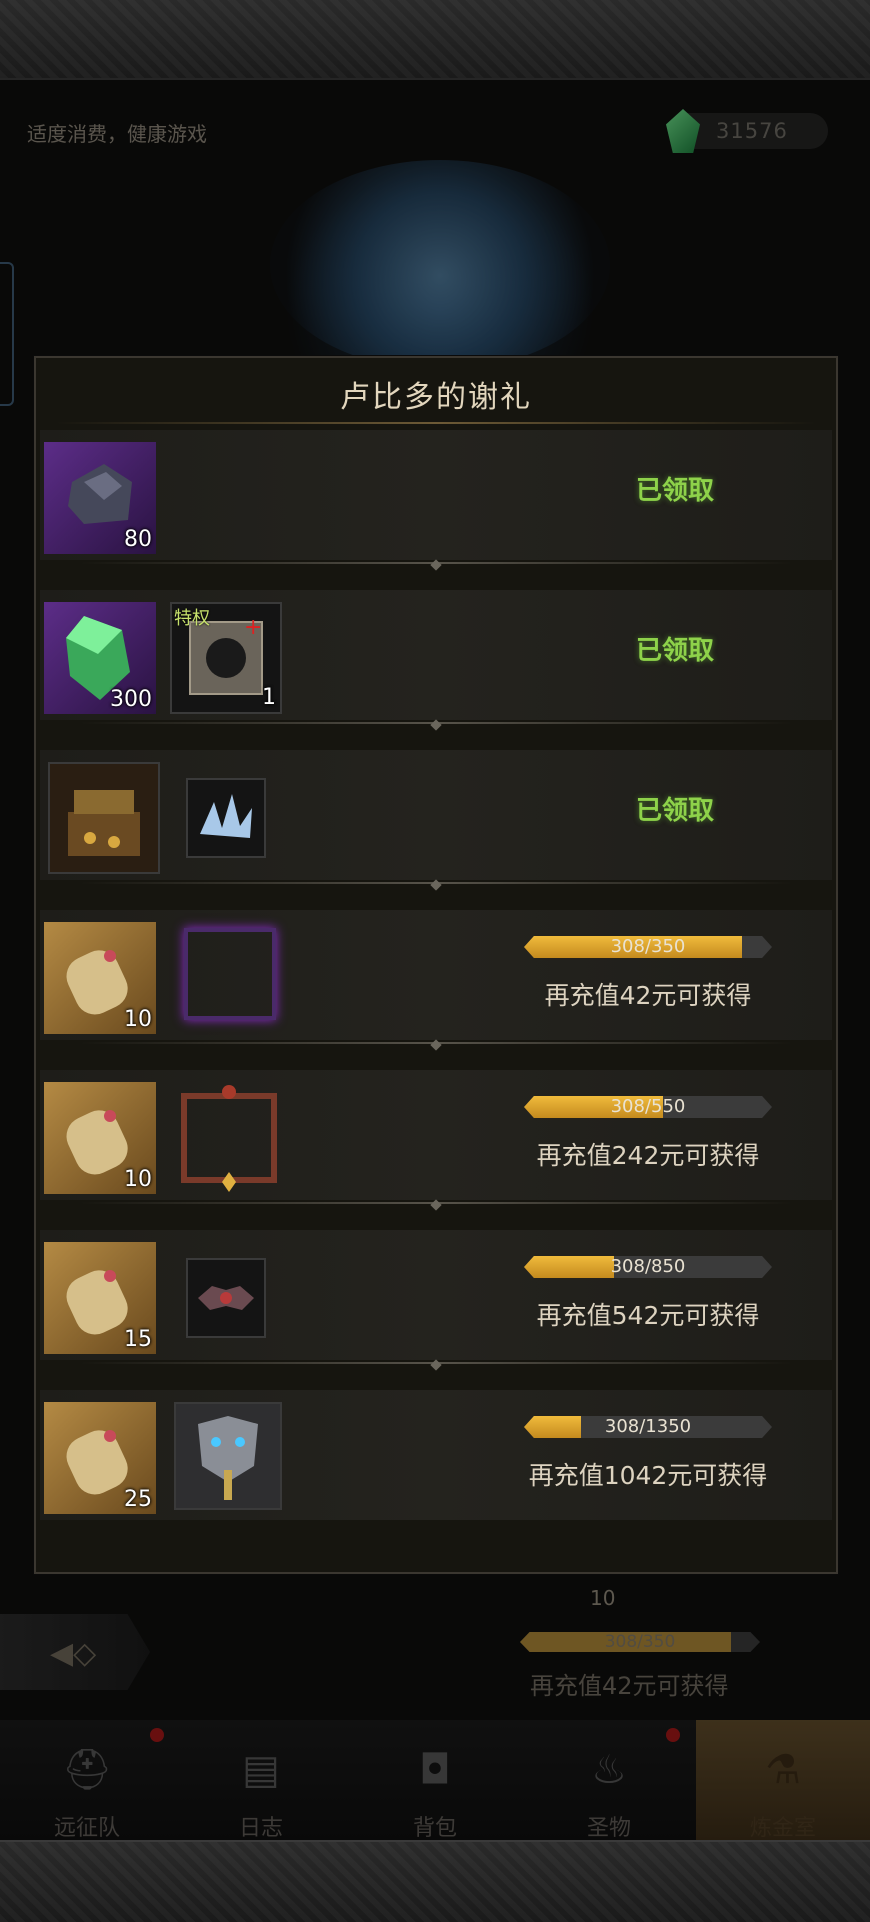 Image resolution: width=870 pixels, height=1922 pixels. What do you see at coordinates (648, 995) in the screenshot?
I see `recharge-hint: 再充值42元可获得` at bounding box center [648, 995].